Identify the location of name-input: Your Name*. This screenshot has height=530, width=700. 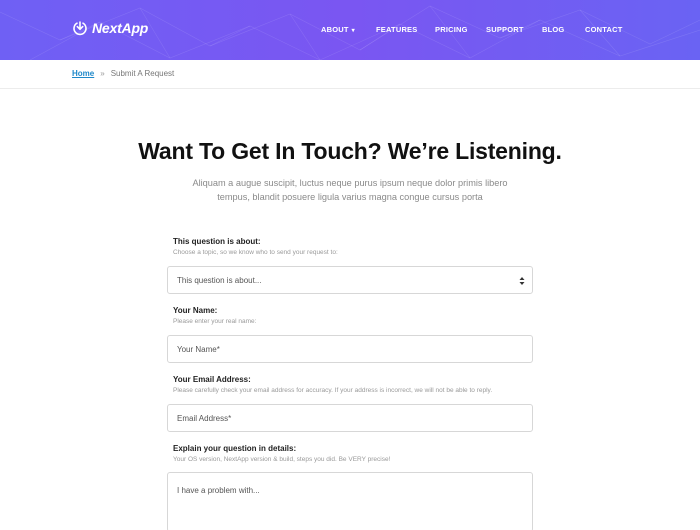
(350, 349).